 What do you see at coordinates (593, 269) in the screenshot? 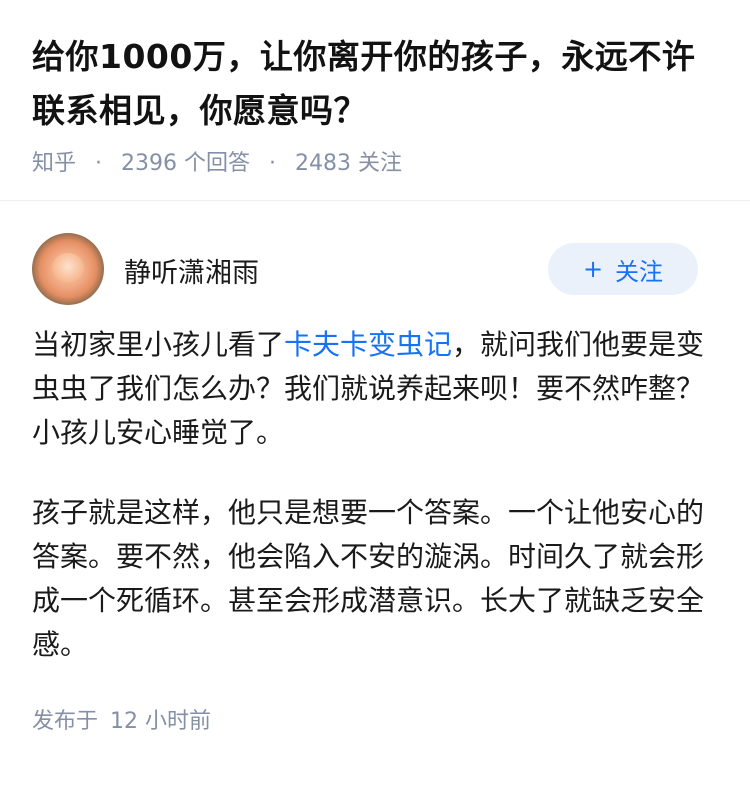
I see `plus-icon: +` at bounding box center [593, 269].